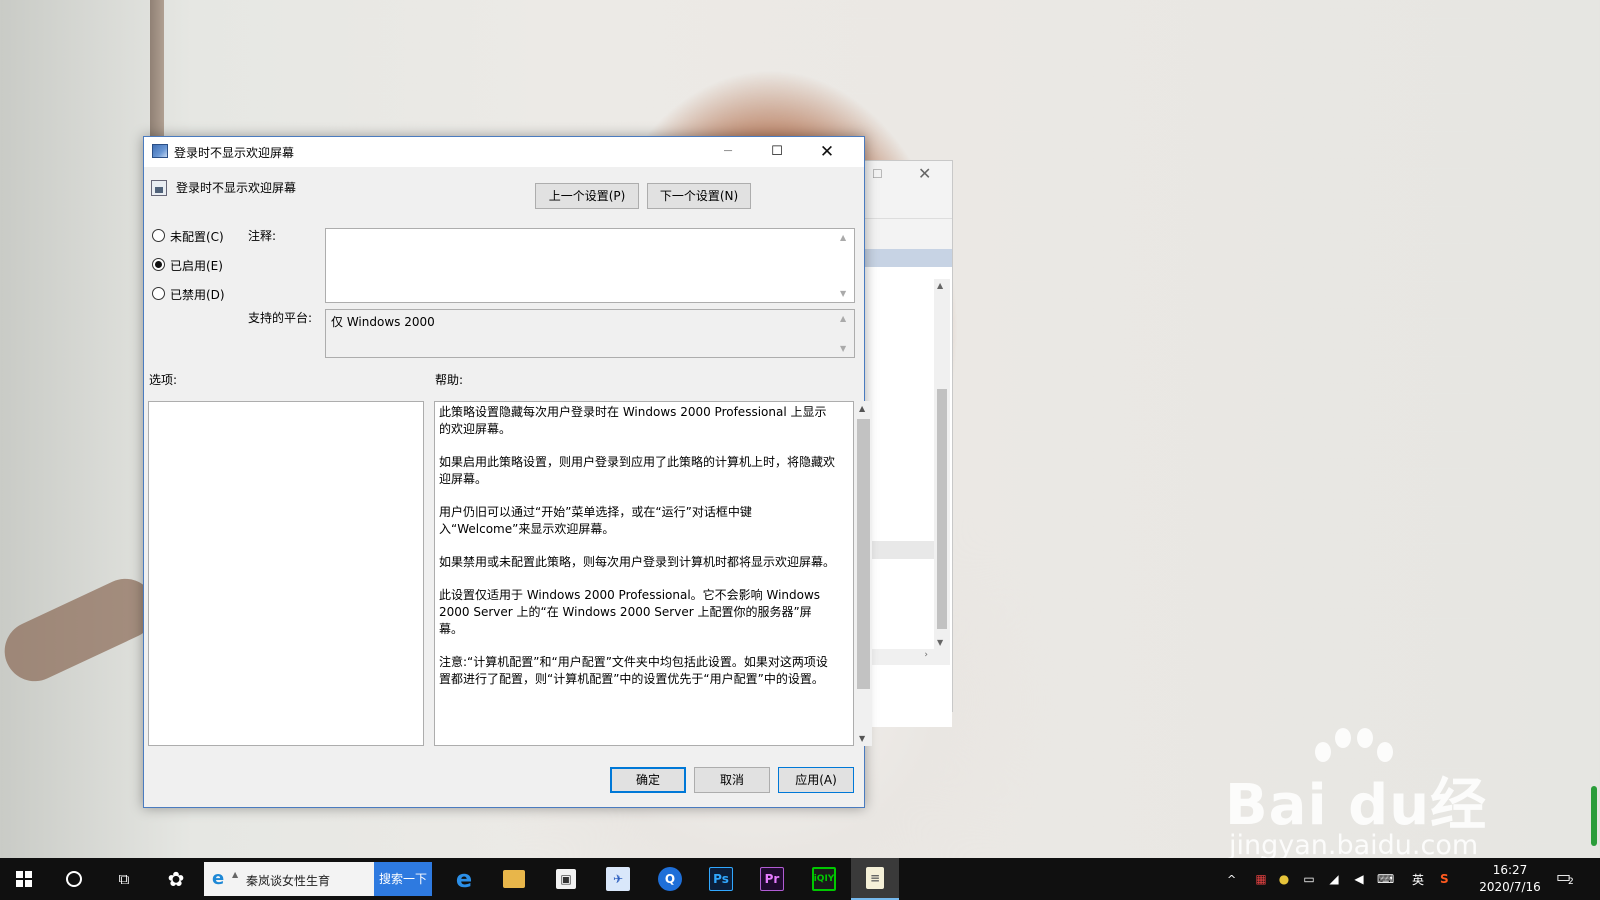  Describe the element at coordinates (1510, 887) in the screenshot. I see `clock-date: 2020/7/16` at that location.